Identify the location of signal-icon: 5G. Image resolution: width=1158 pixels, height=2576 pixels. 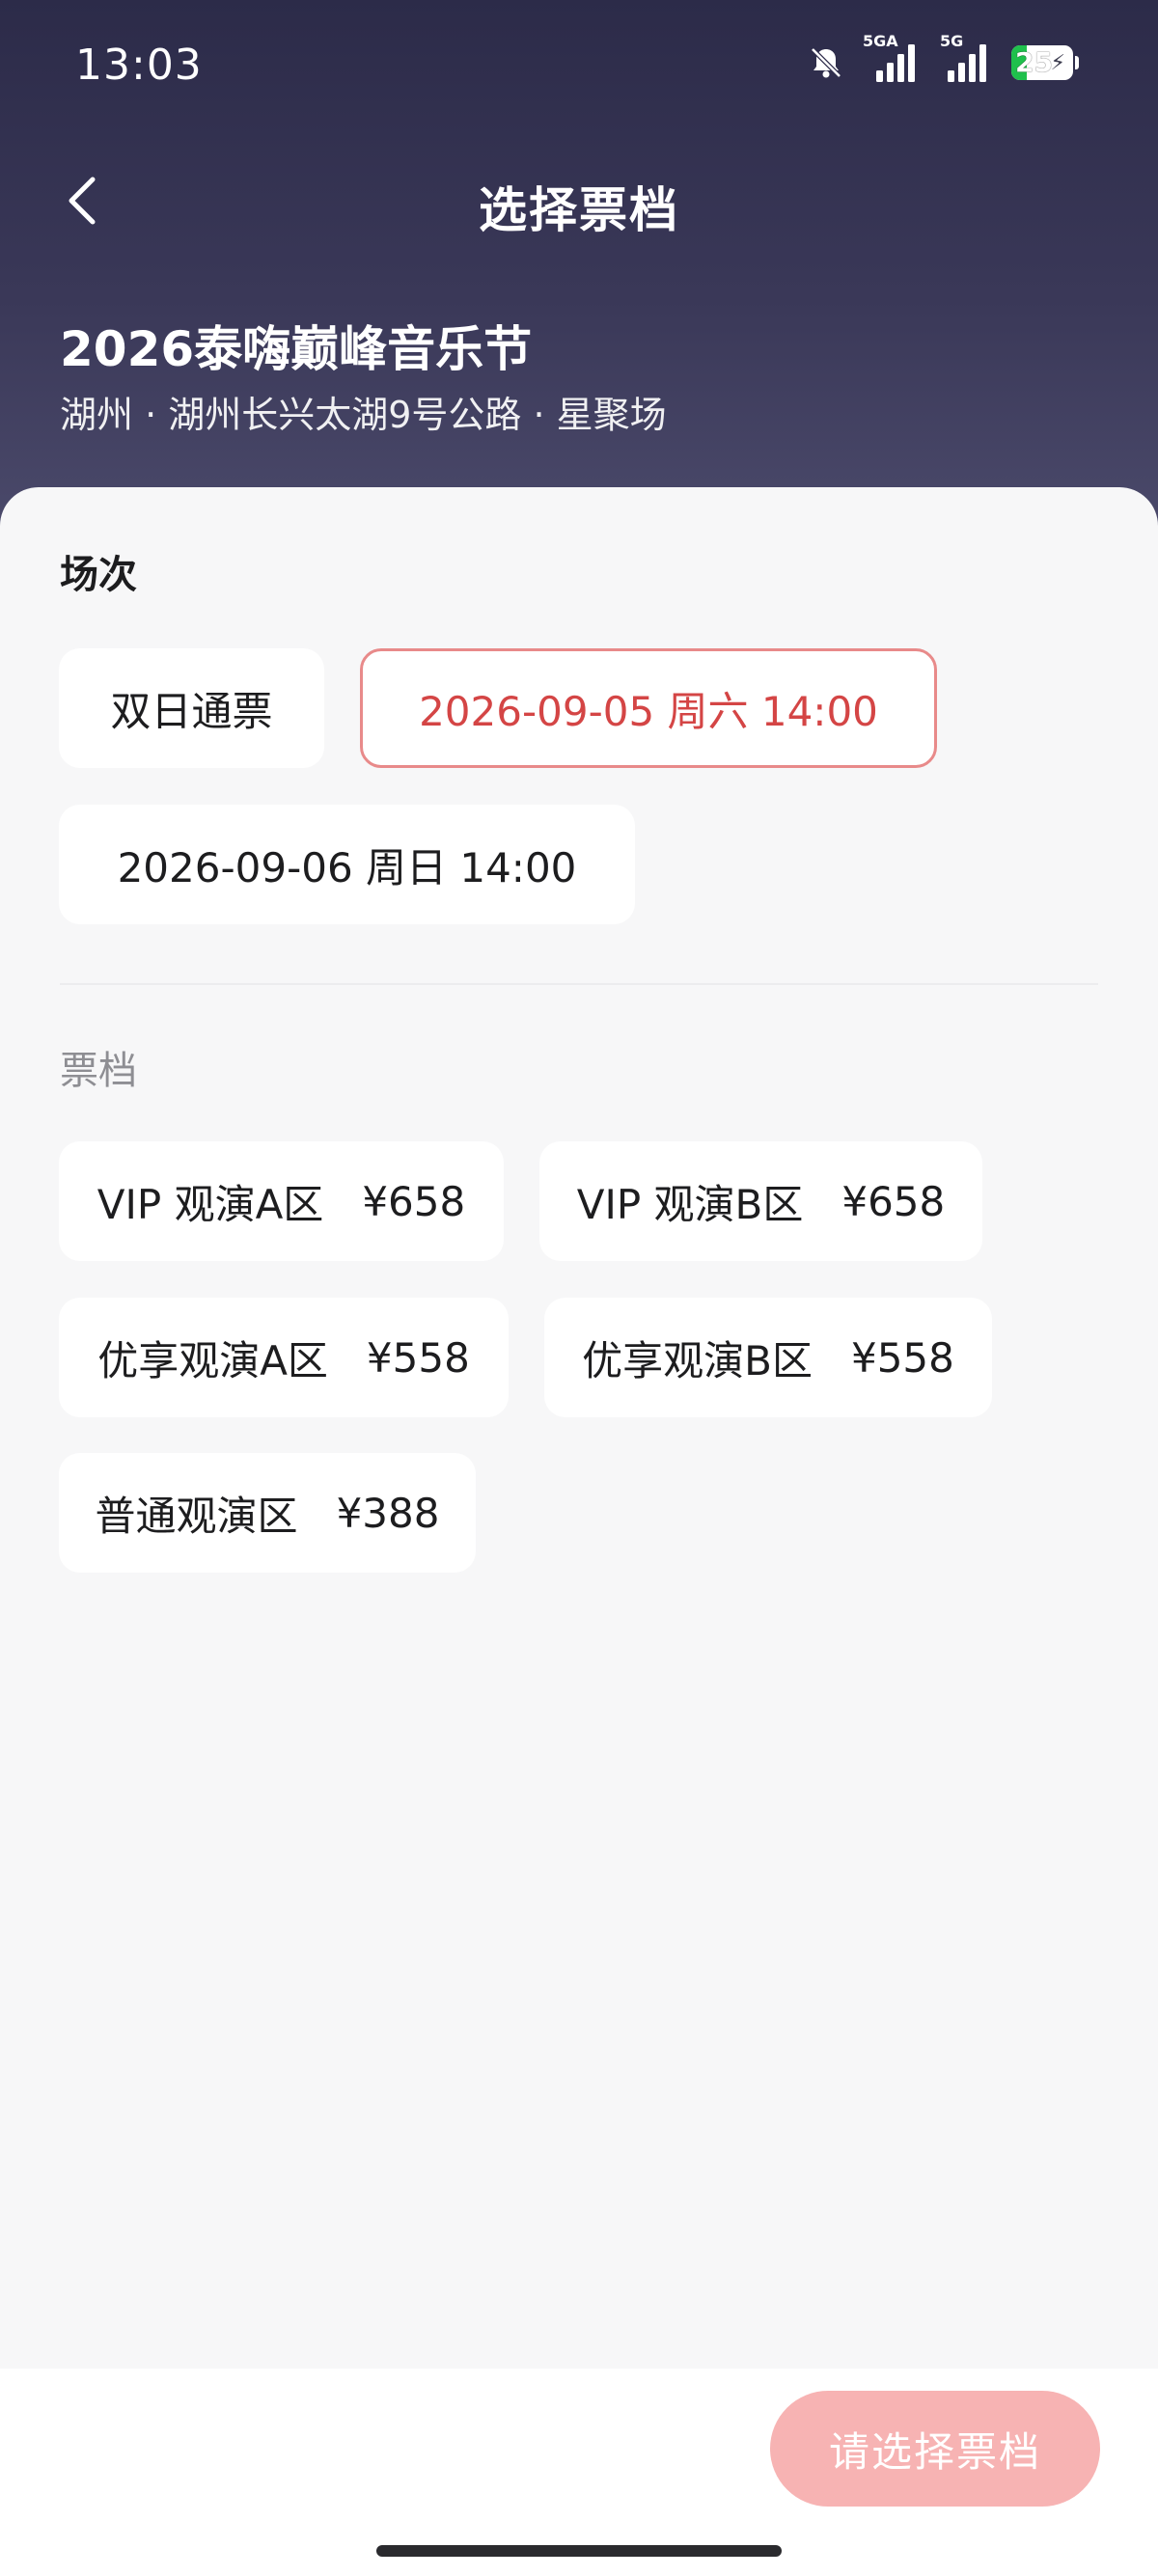
(967, 58).